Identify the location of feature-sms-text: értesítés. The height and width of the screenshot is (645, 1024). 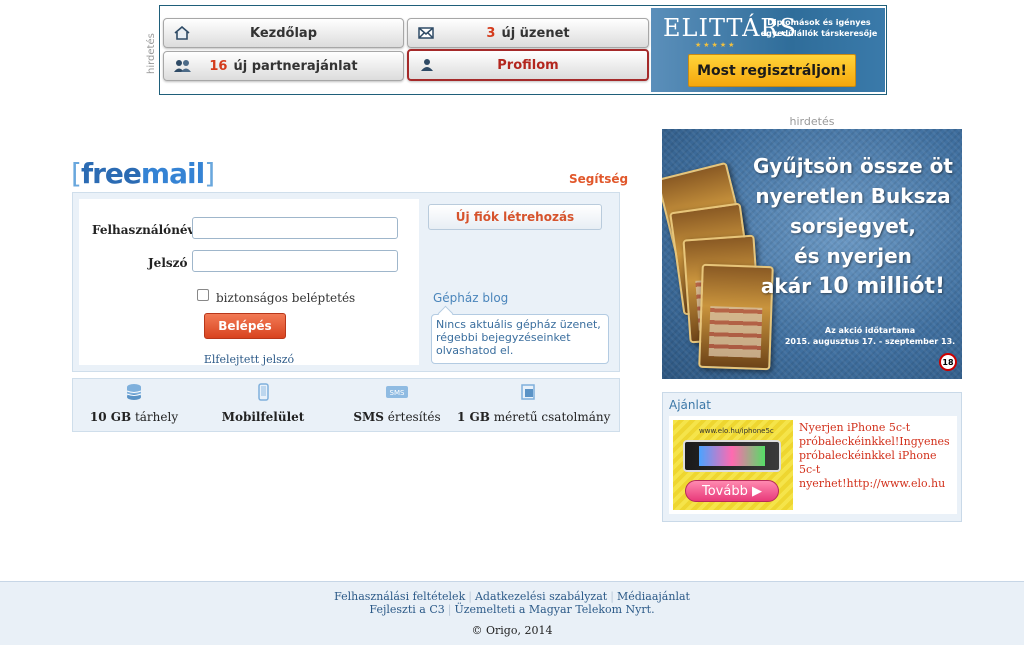
(412, 417).